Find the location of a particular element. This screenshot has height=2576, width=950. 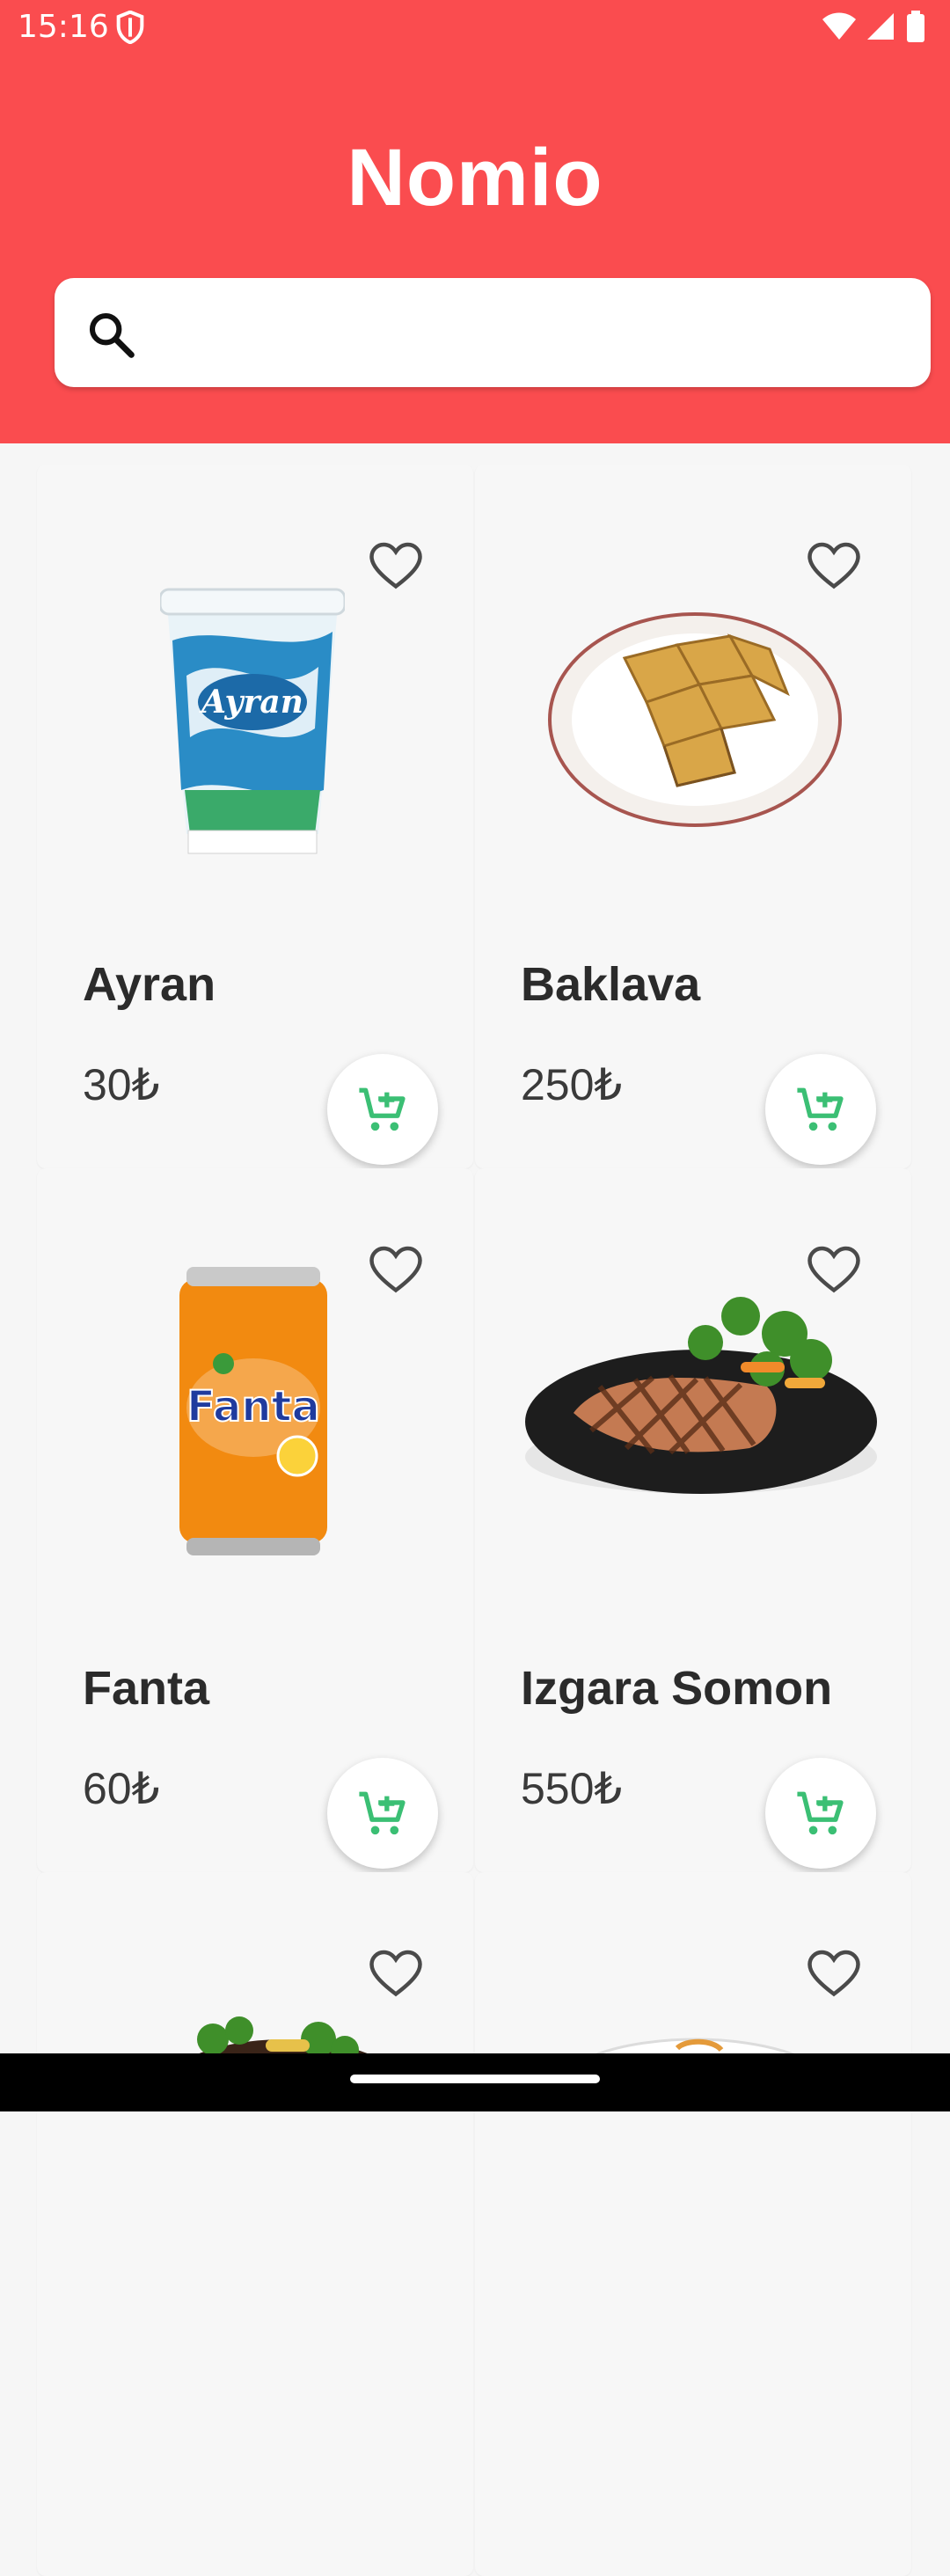

product-name: Izgara Somon is located at coordinates (677, 1688).